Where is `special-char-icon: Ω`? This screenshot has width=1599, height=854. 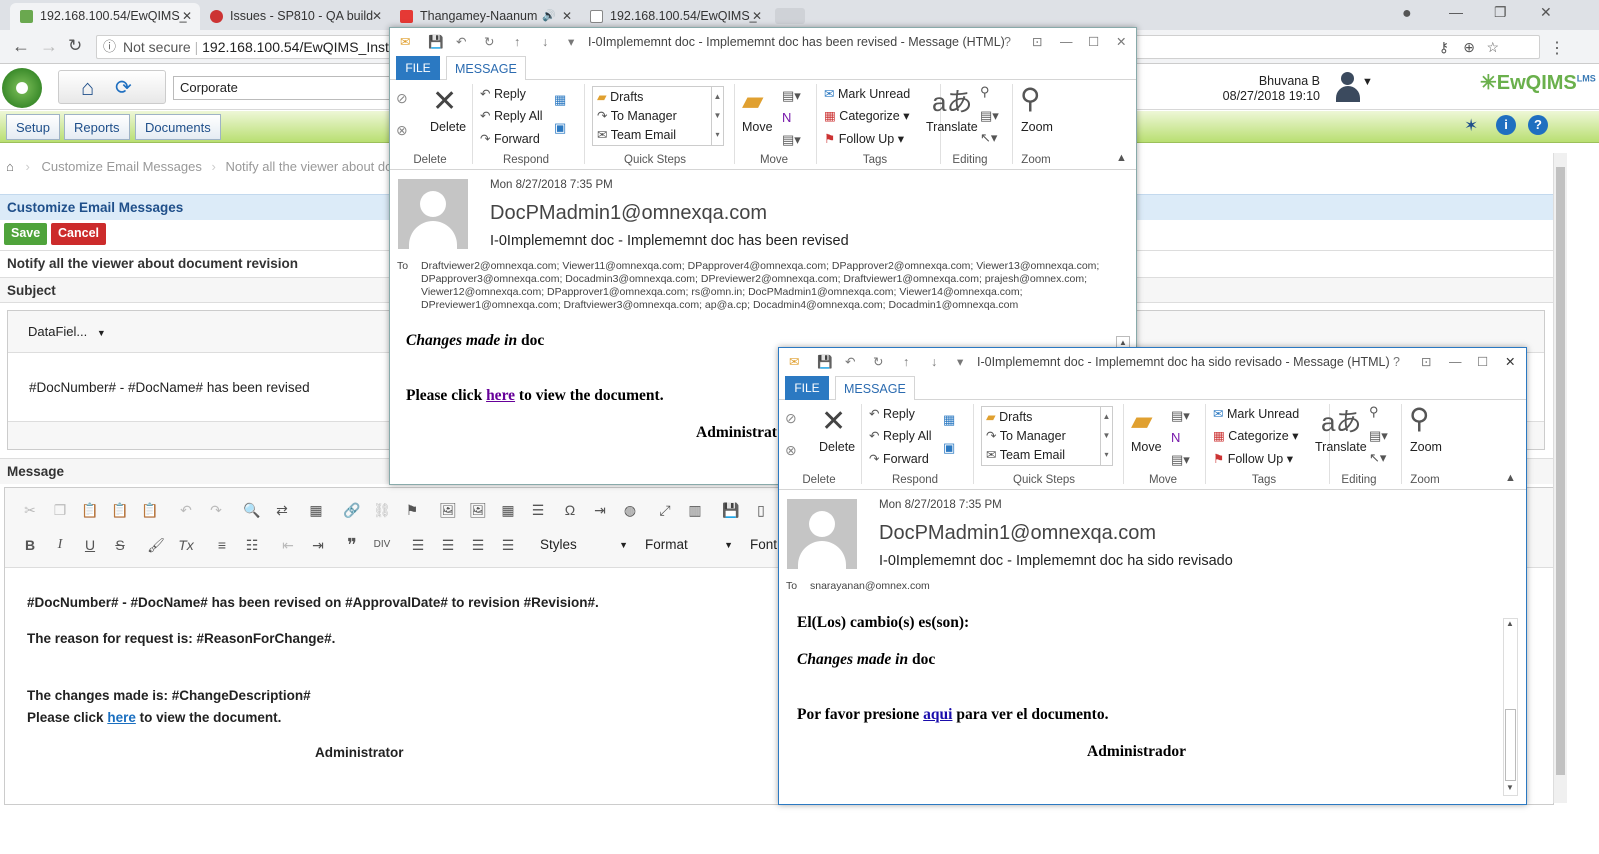 special-char-icon: Ω is located at coordinates (570, 510).